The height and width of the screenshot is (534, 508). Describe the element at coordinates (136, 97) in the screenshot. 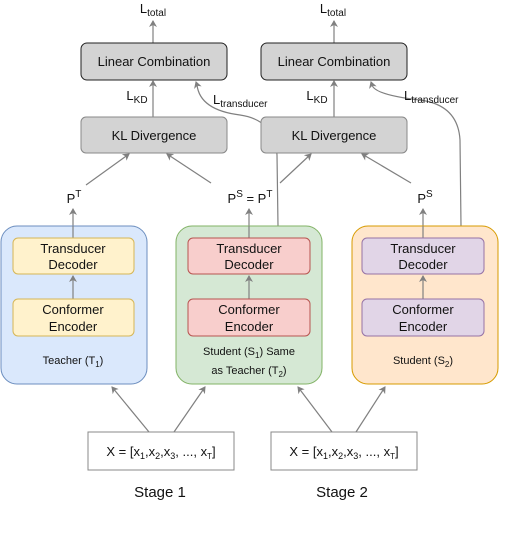

I see `stage1-loss-kd: LKD` at that location.